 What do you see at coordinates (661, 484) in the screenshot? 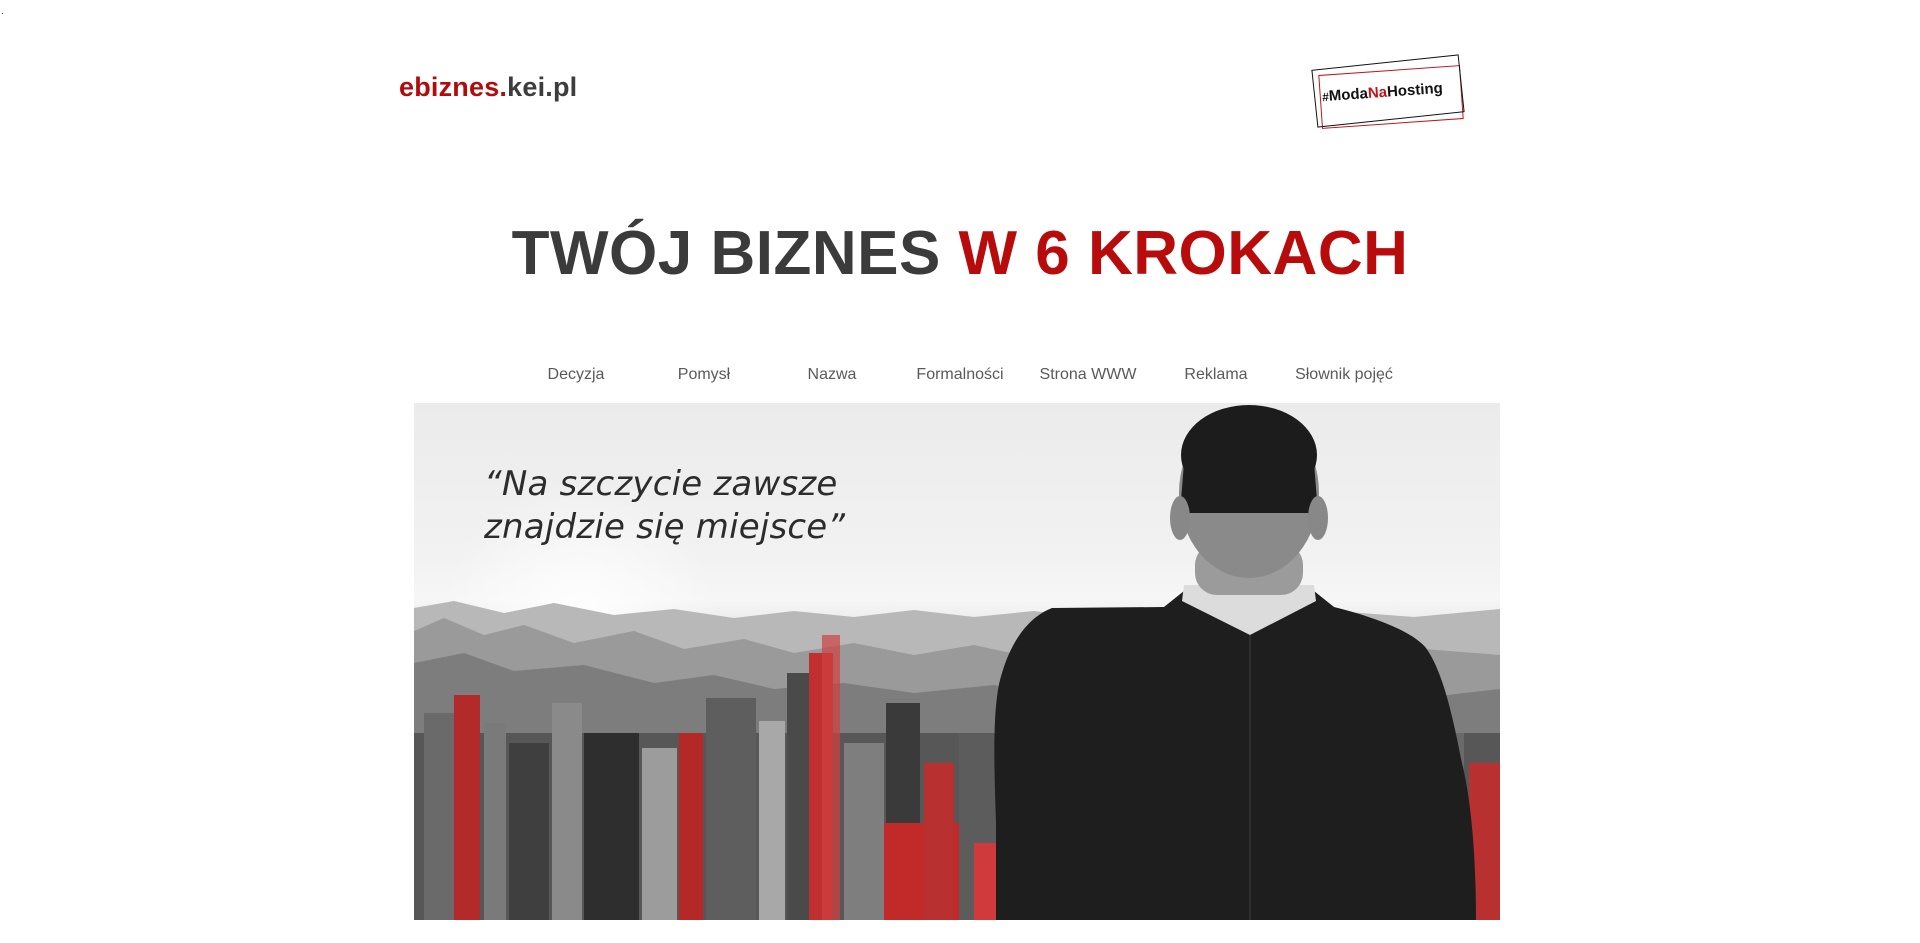
I see `quote-line-1: “Na szczycie zawsze` at bounding box center [661, 484].